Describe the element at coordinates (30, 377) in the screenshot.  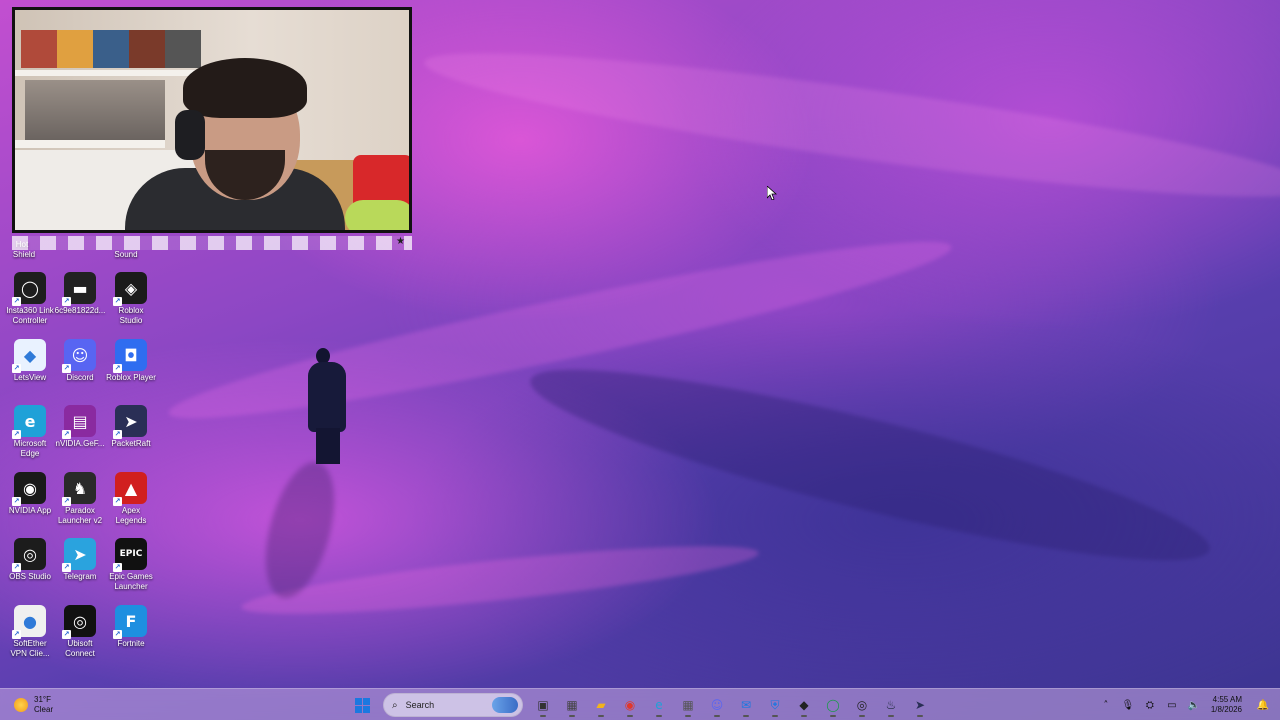
I see `desktop-icon-label: LetsView` at that location.